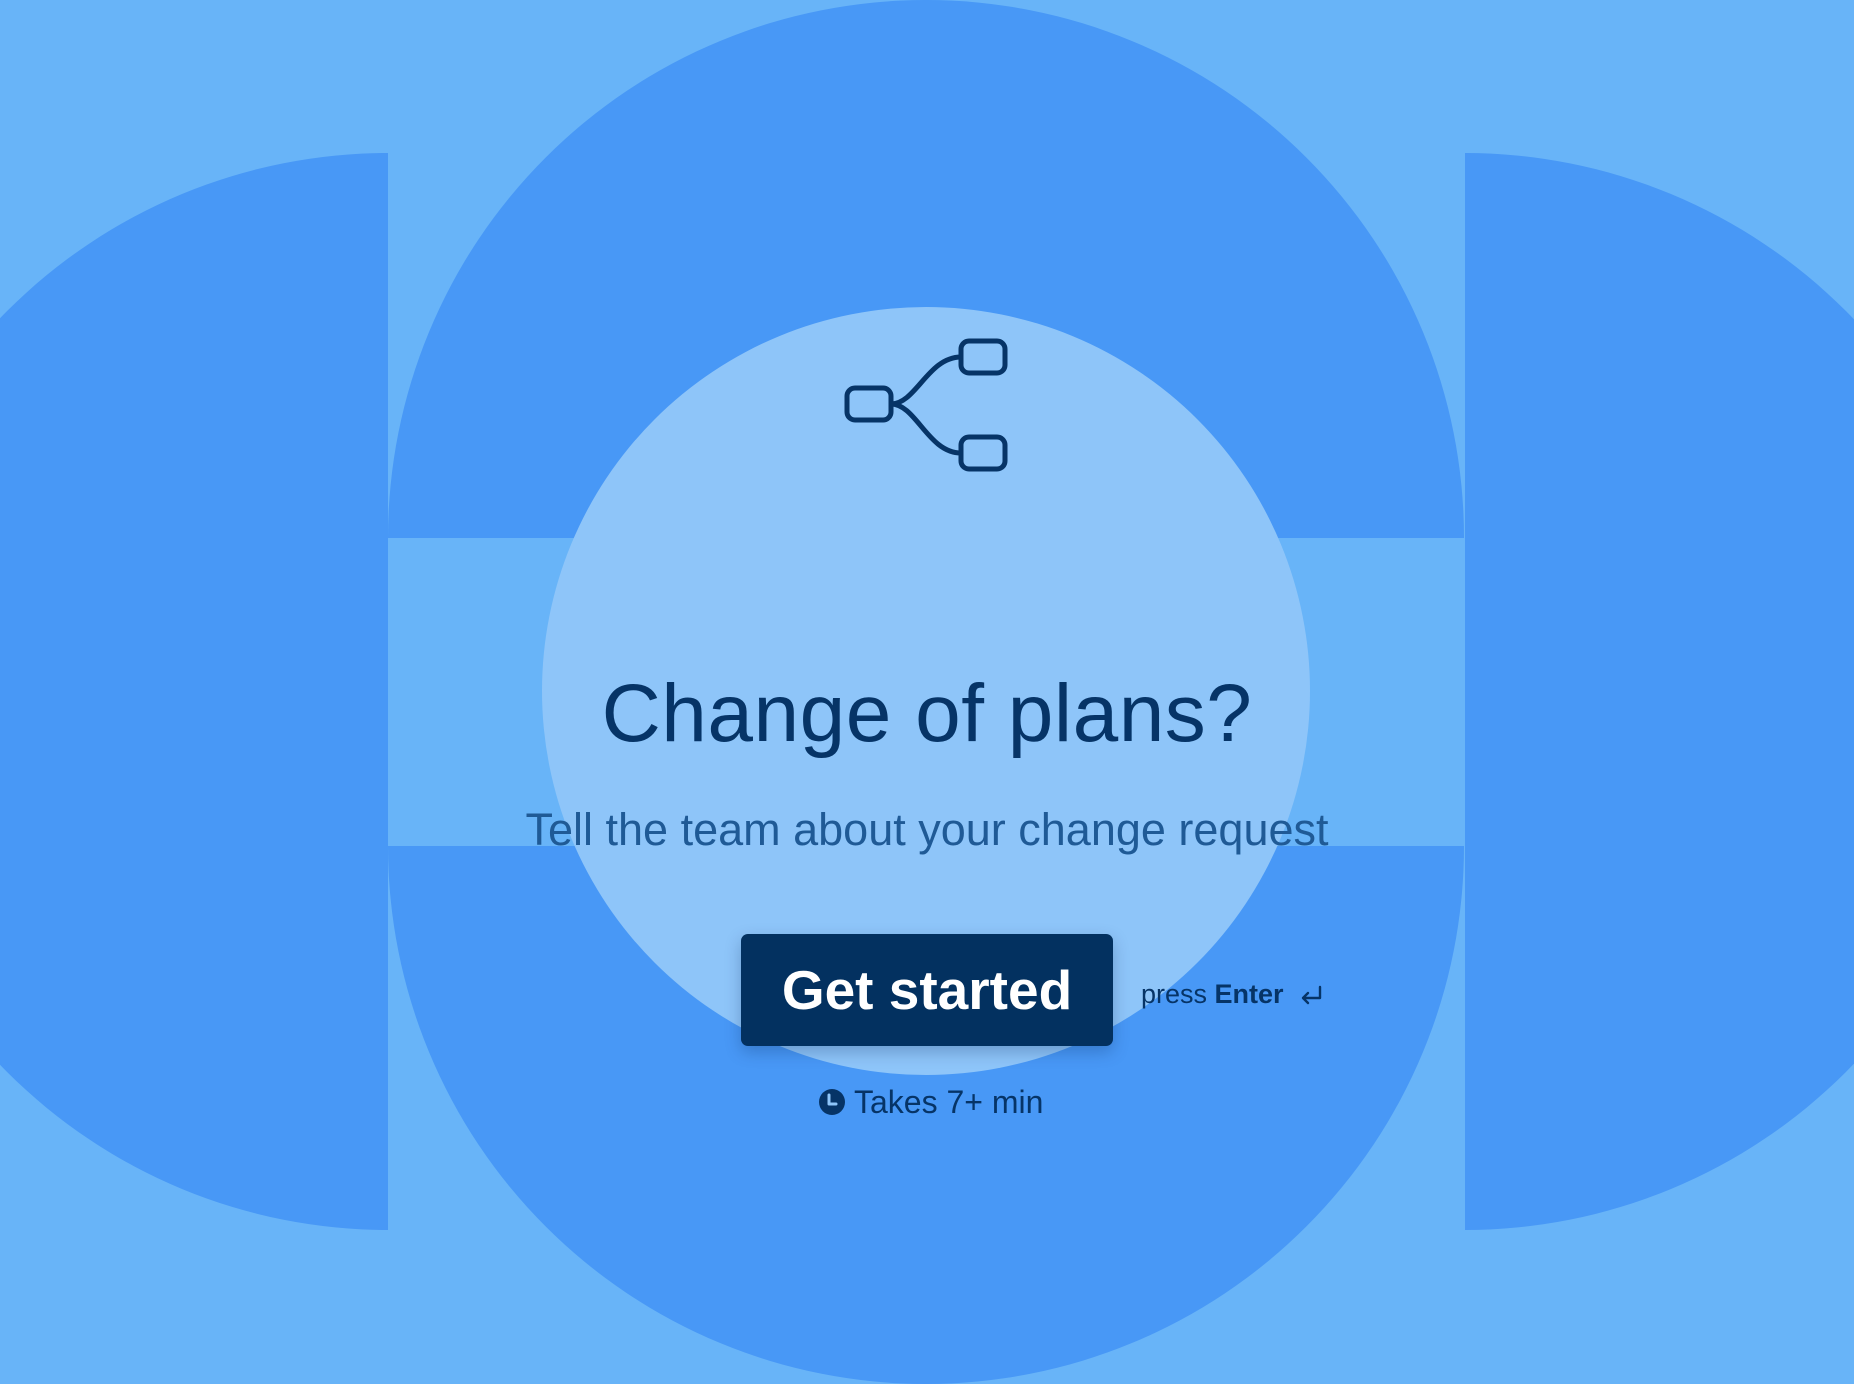 The image size is (1854, 1384). I want to click on press-enter-hint-prefix: press, so click(1174, 994).